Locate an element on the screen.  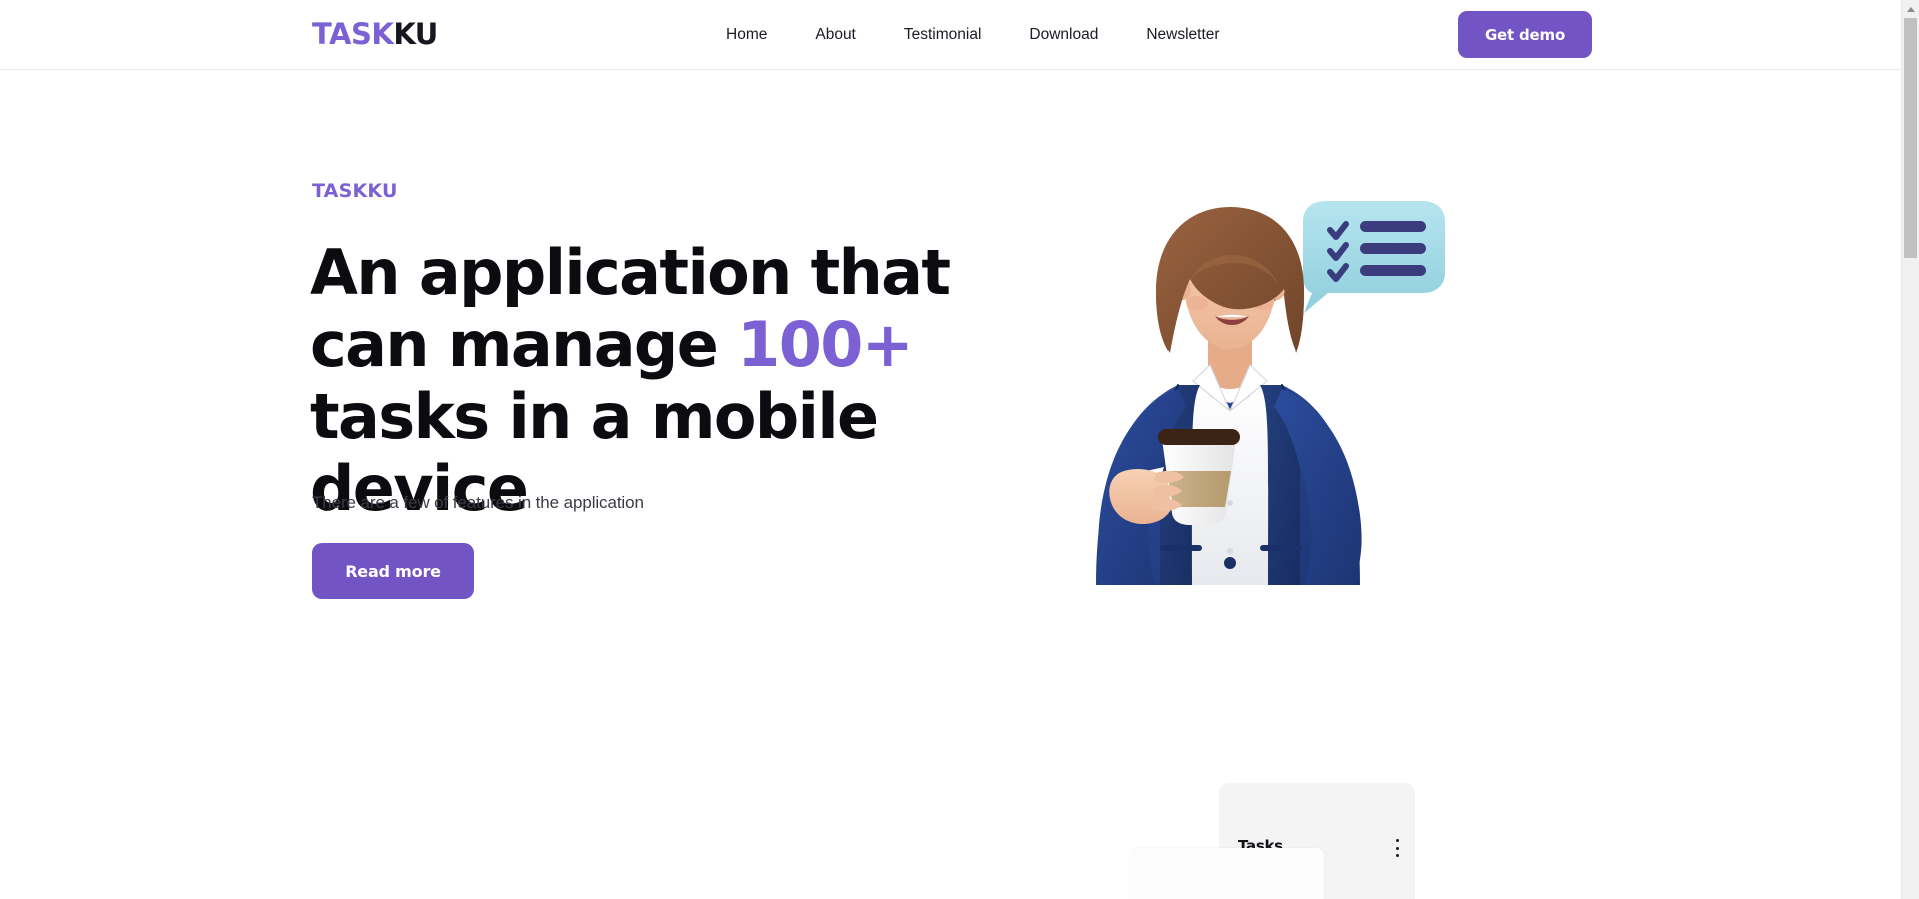
brand-logo-secondary: KU is located at coordinates (415, 34).